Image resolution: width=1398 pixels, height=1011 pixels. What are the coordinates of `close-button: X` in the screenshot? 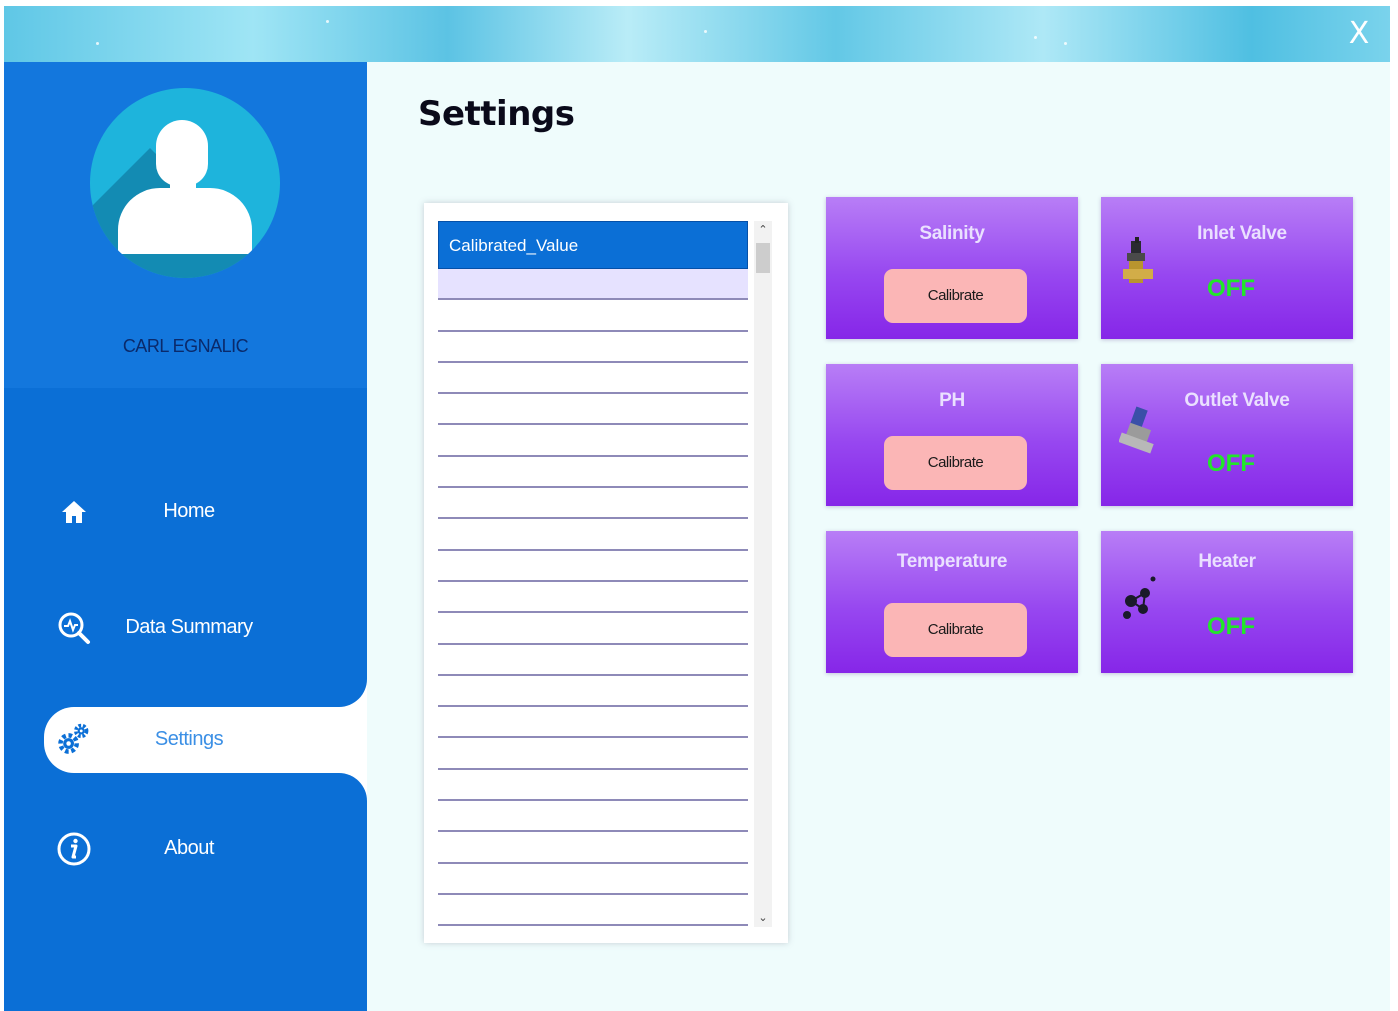 It's located at (1359, 34).